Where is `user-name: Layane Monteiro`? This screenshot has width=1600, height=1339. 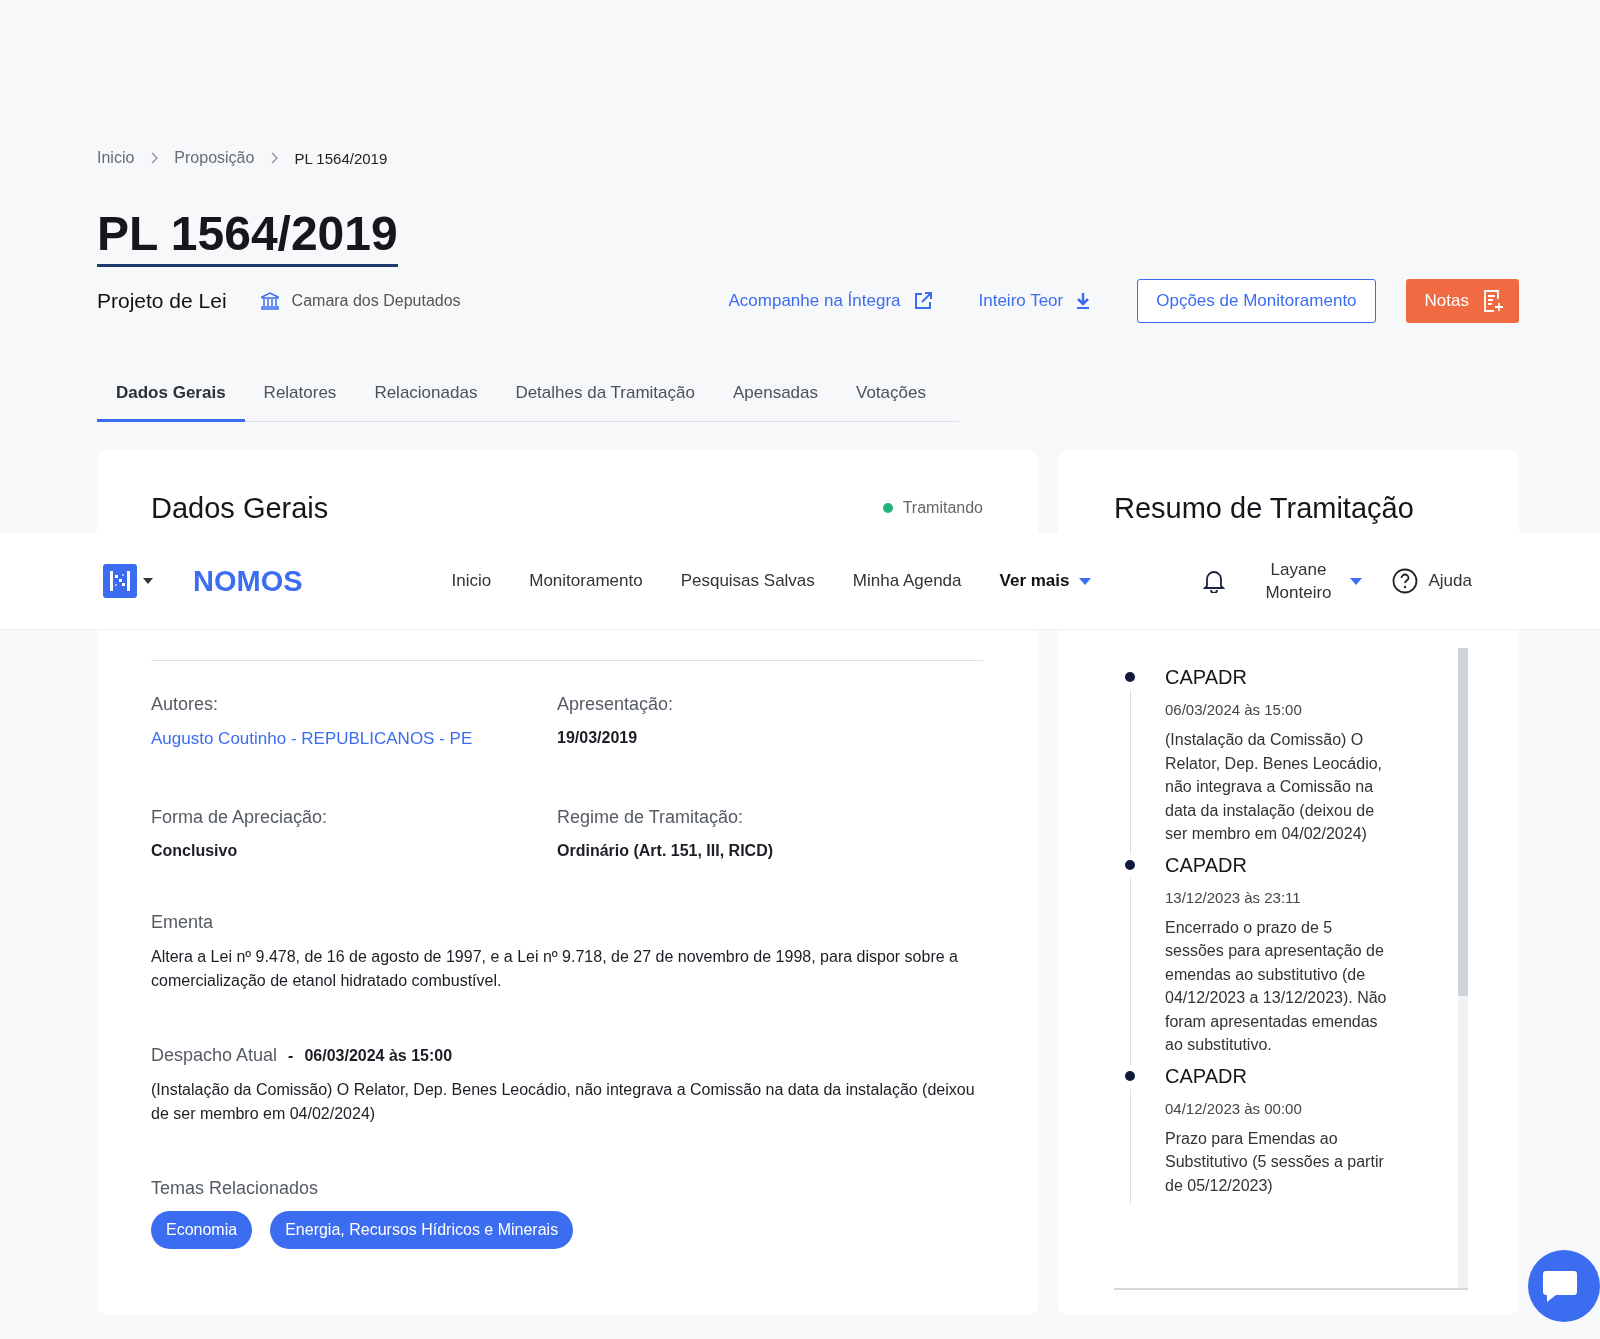 user-name: Layane Monteiro is located at coordinates (1298, 581).